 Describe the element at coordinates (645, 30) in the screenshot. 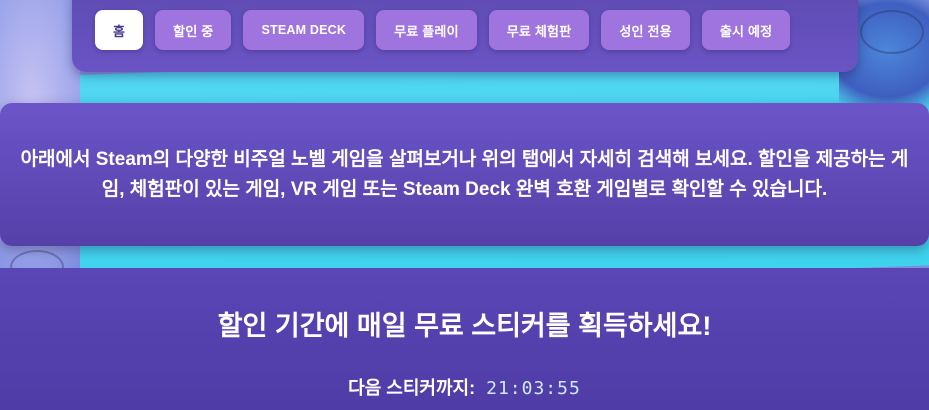

I see `tab-adult-only: 성인 전용` at that location.